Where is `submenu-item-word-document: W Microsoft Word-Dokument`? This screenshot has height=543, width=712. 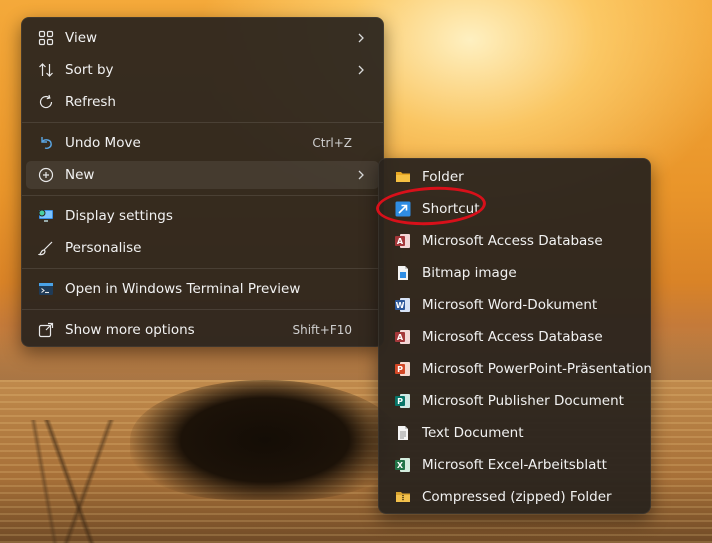 submenu-item-word-document: W Microsoft Word-Dokument is located at coordinates (514, 305).